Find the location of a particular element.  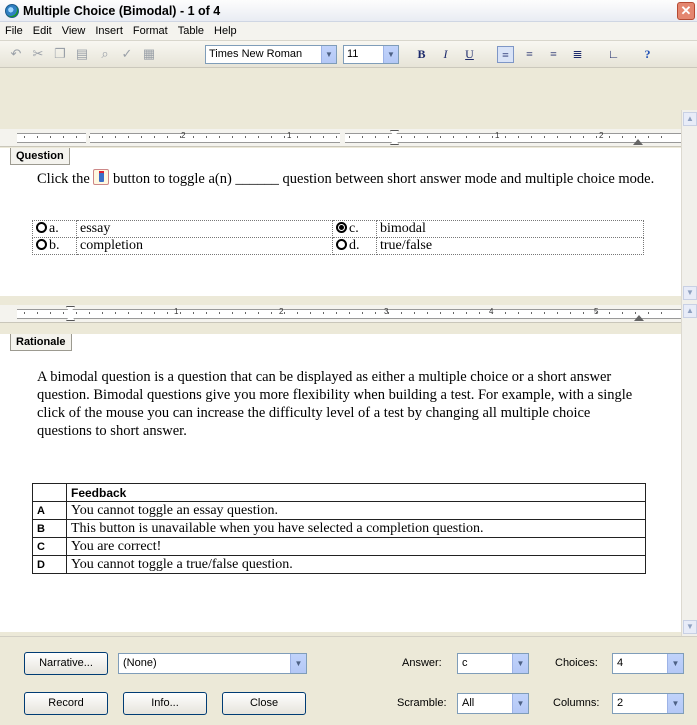

justify-icon: ≣ is located at coordinates (577, 54).